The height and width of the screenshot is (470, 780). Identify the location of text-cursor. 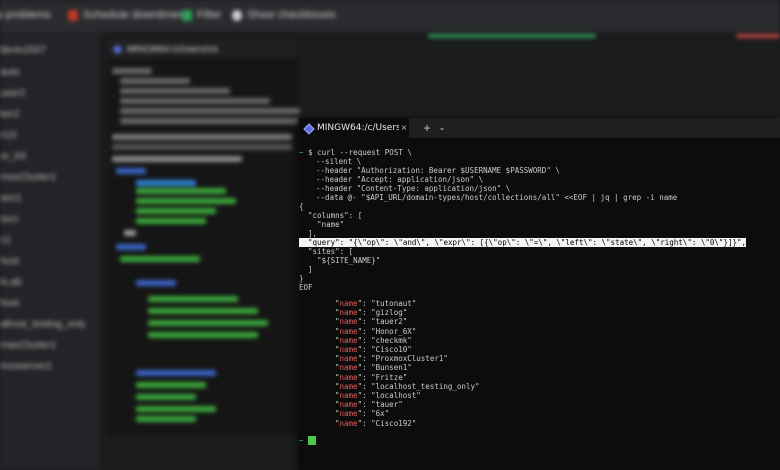
(312, 440).